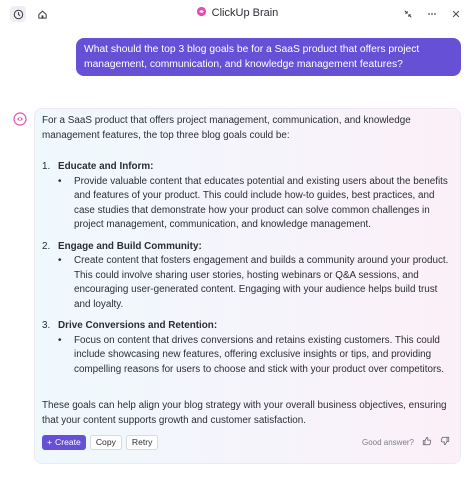  I want to click on close-icon, so click(456, 14).